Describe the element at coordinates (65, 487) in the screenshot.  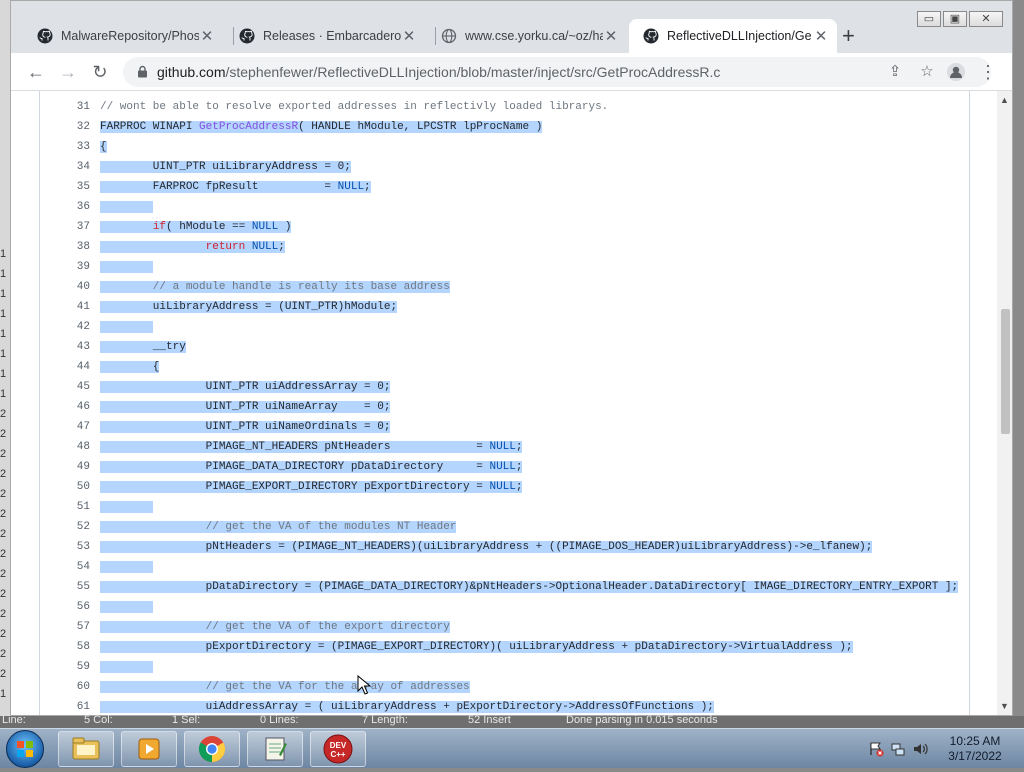
I see `line-number: 50` at that location.